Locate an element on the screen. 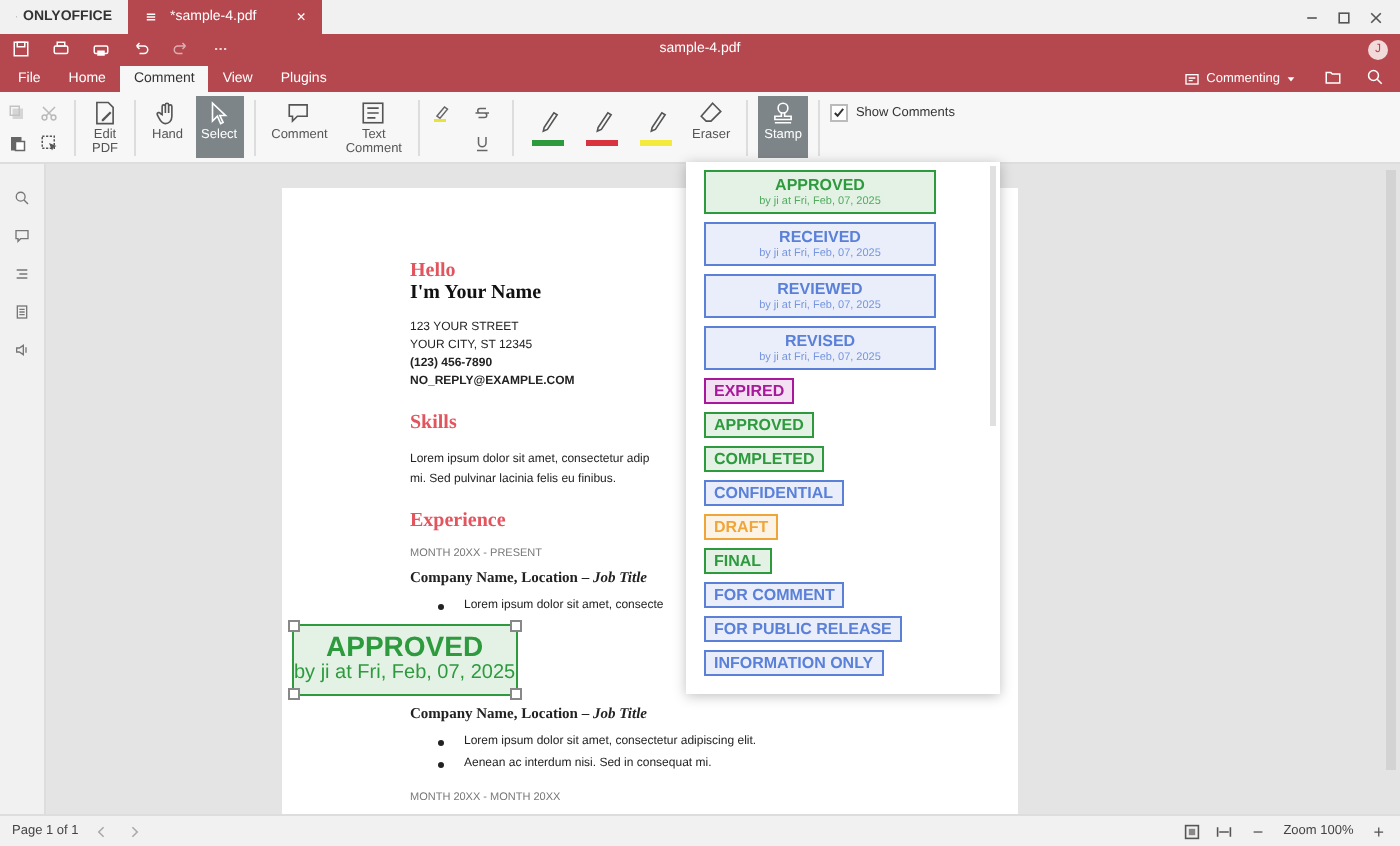  comments-icon is located at coordinates (22, 236).